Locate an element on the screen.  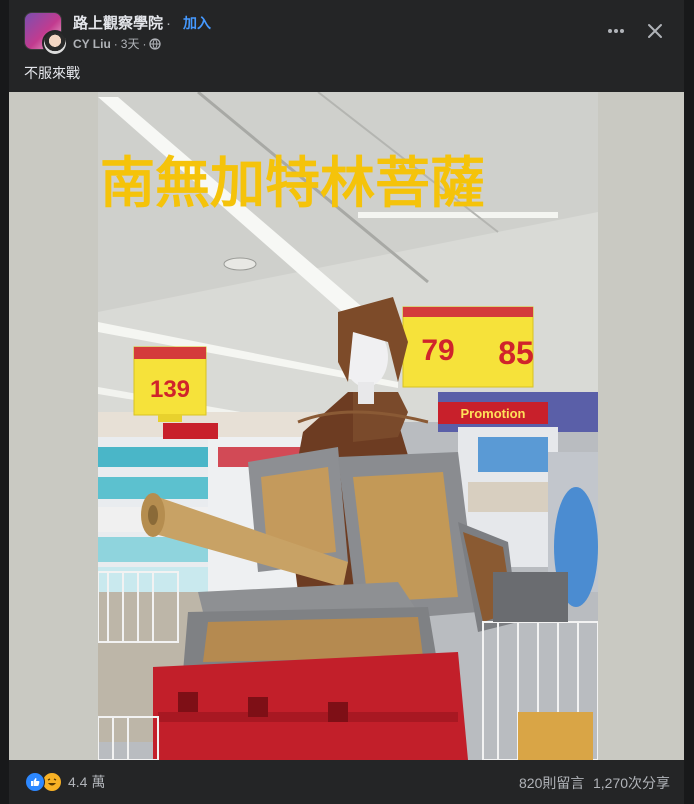
group-name-text: 路上觀察學院 is located at coordinates (118, 23).